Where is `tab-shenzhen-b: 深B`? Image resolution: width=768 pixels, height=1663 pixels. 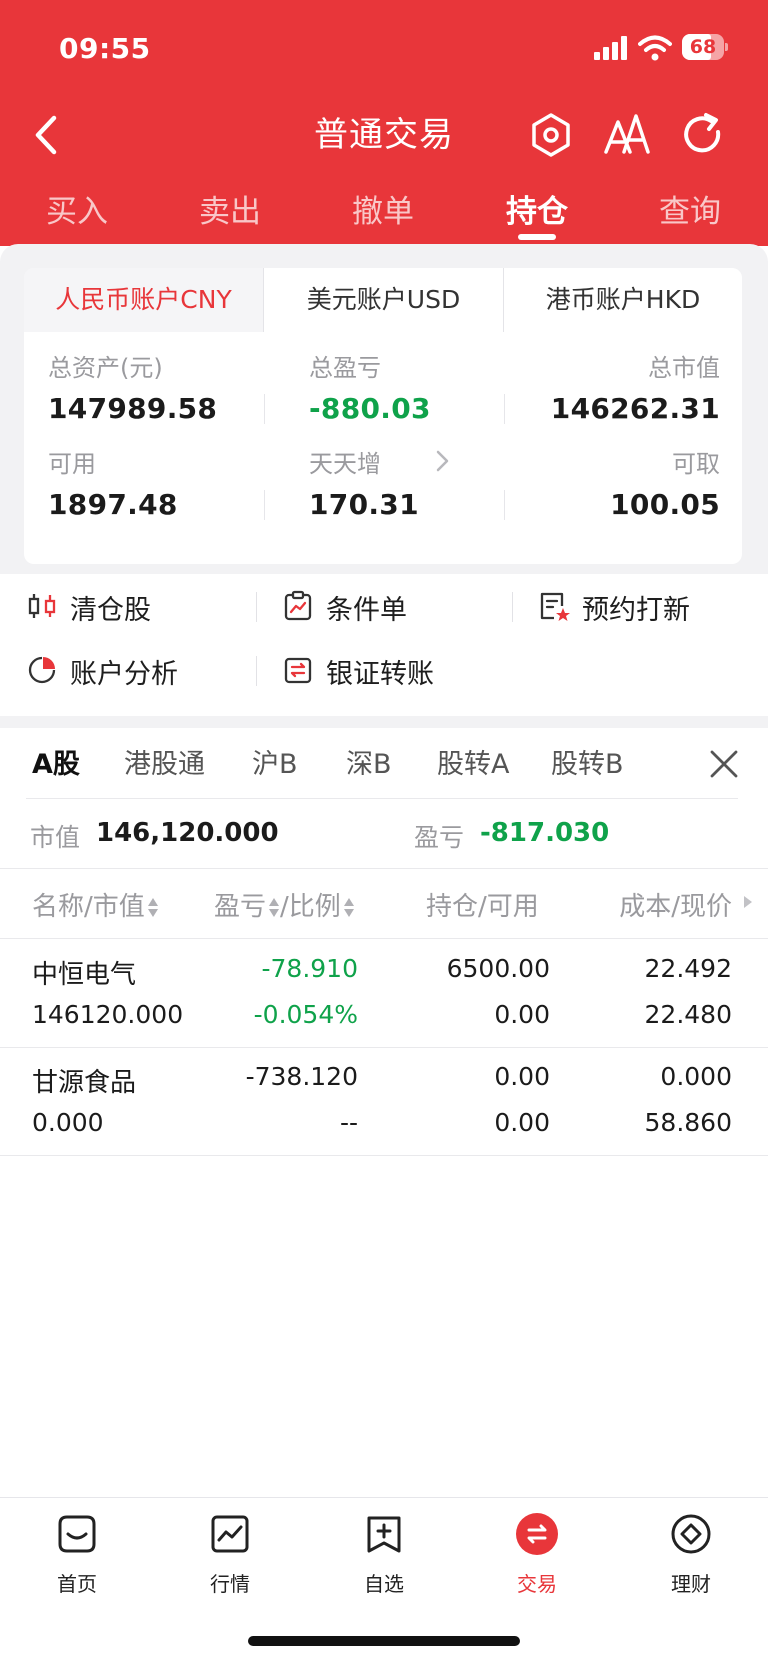 tab-shenzhen-b: 深B is located at coordinates (369, 761).